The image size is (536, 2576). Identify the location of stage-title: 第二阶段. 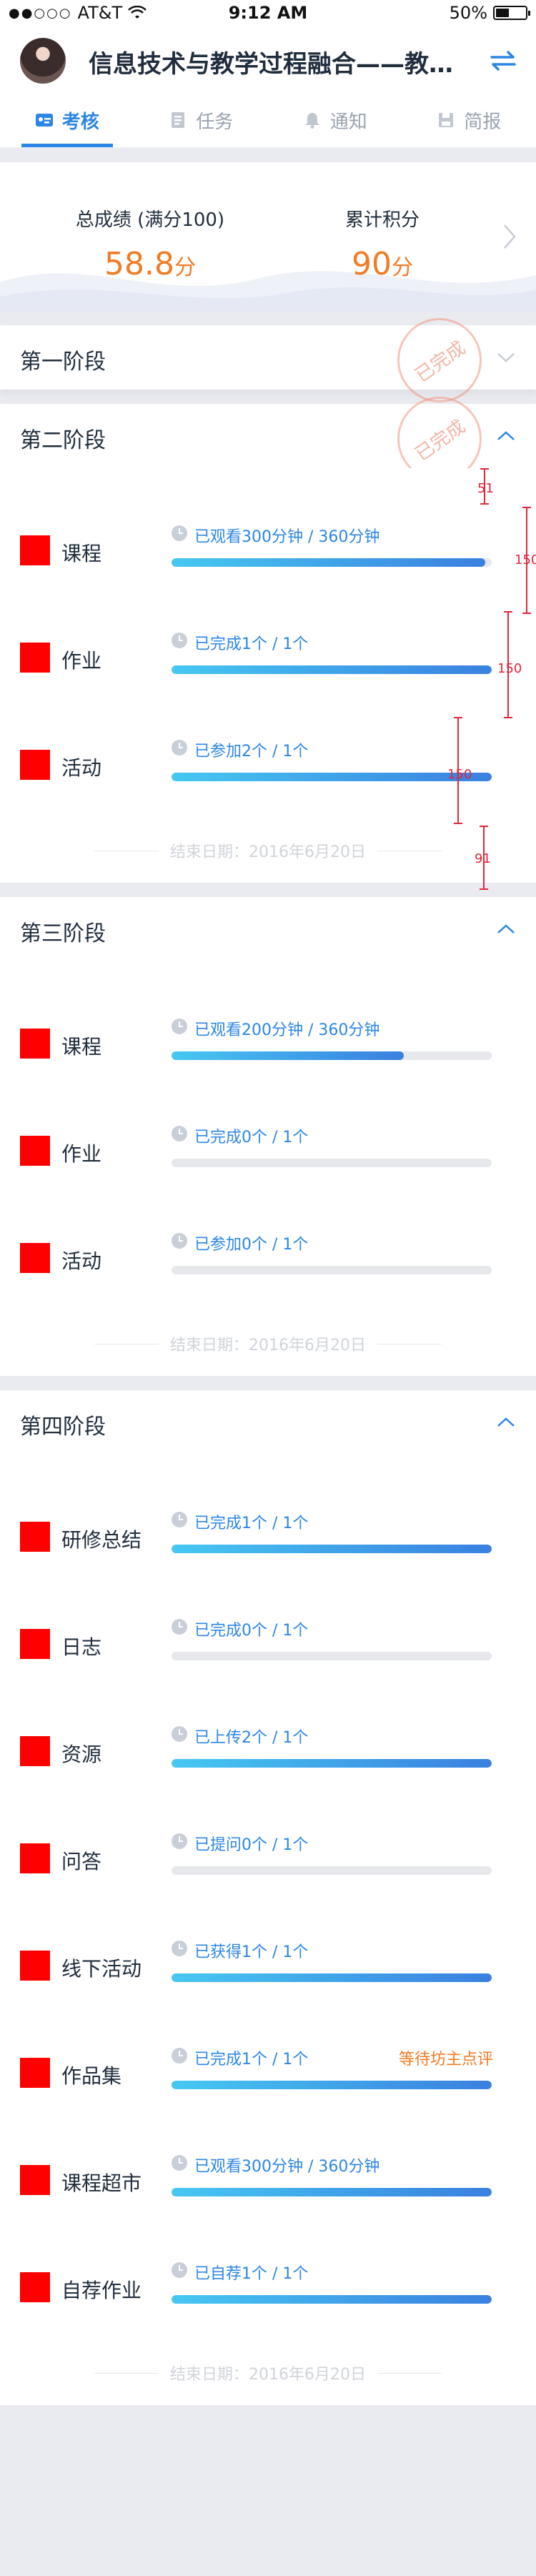
(63, 441).